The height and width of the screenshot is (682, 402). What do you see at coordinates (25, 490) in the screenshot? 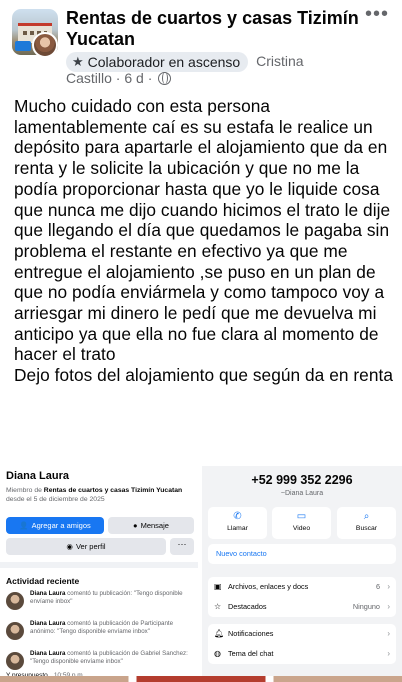
I see `member-prefix: Miembro de` at bounding box center [25, 490].